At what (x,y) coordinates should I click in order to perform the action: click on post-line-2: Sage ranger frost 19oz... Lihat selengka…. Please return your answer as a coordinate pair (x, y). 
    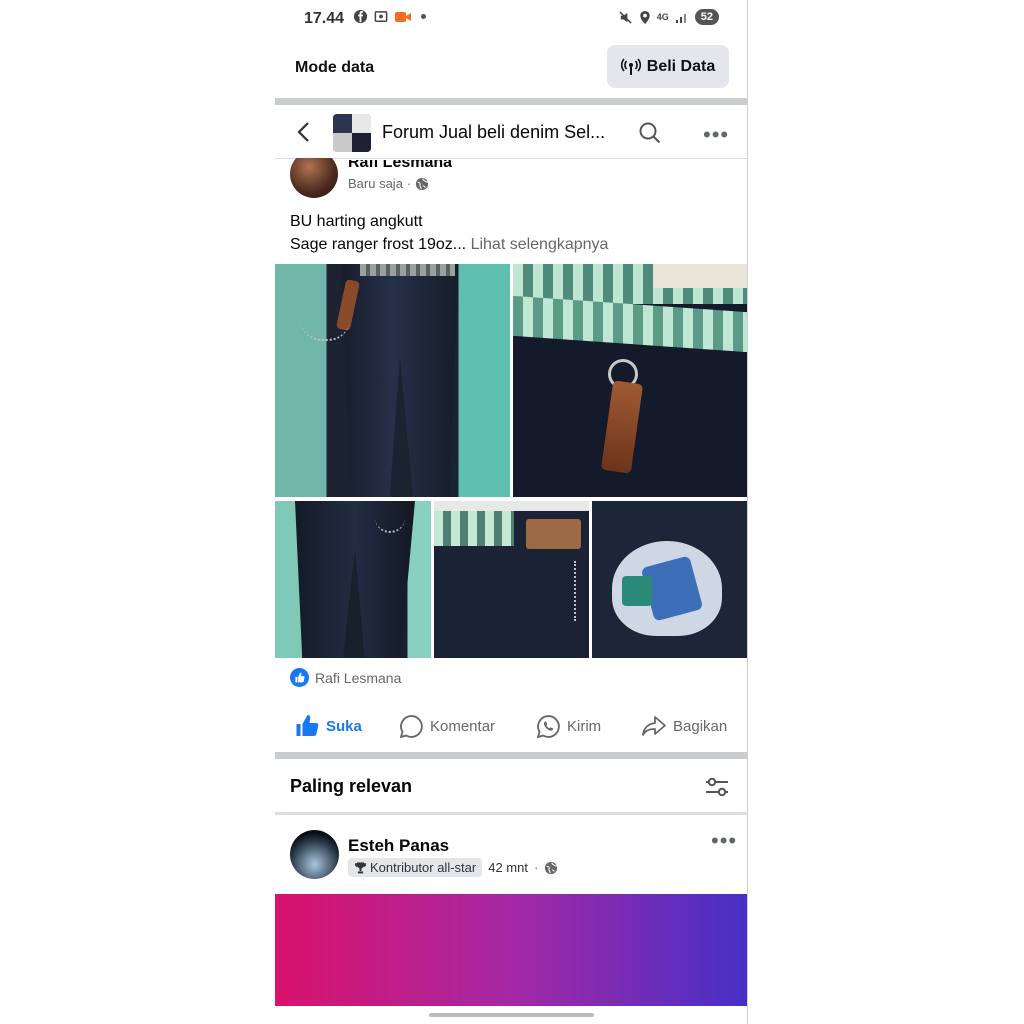
    Looking at the image, I should click on (449, 244).